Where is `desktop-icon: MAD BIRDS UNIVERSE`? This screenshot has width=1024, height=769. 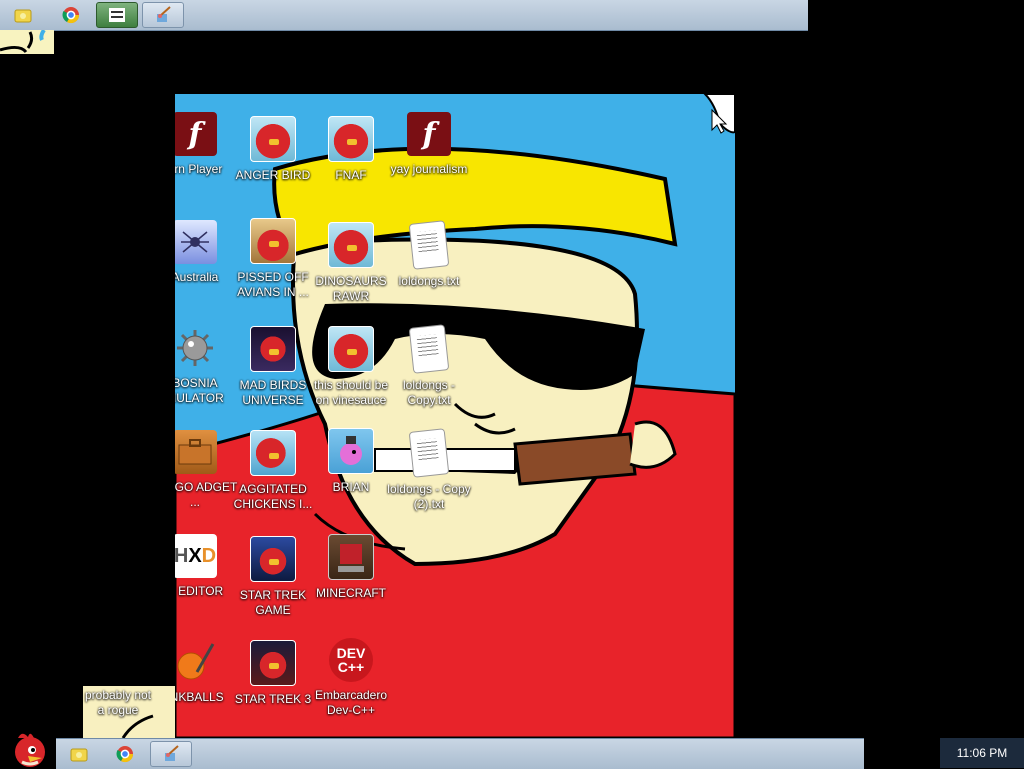 desktop-icon: MAD BIRDS UNIVERSE is located at coordinates (273, 367).